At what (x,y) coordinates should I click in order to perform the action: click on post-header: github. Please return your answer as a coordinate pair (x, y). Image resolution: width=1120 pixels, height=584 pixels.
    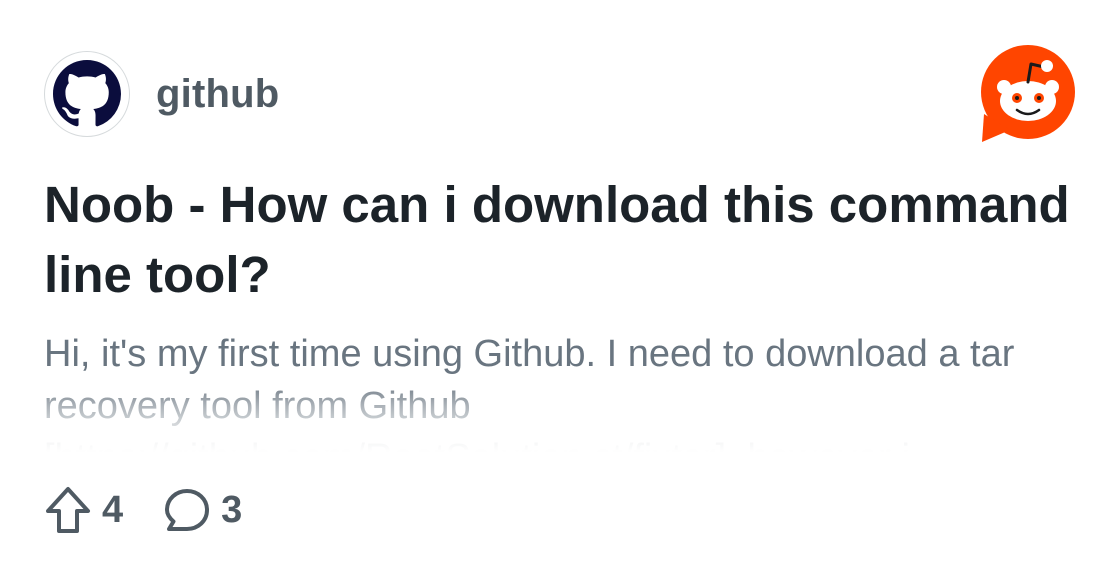
    Looking at the image, I should click on (161, 94).